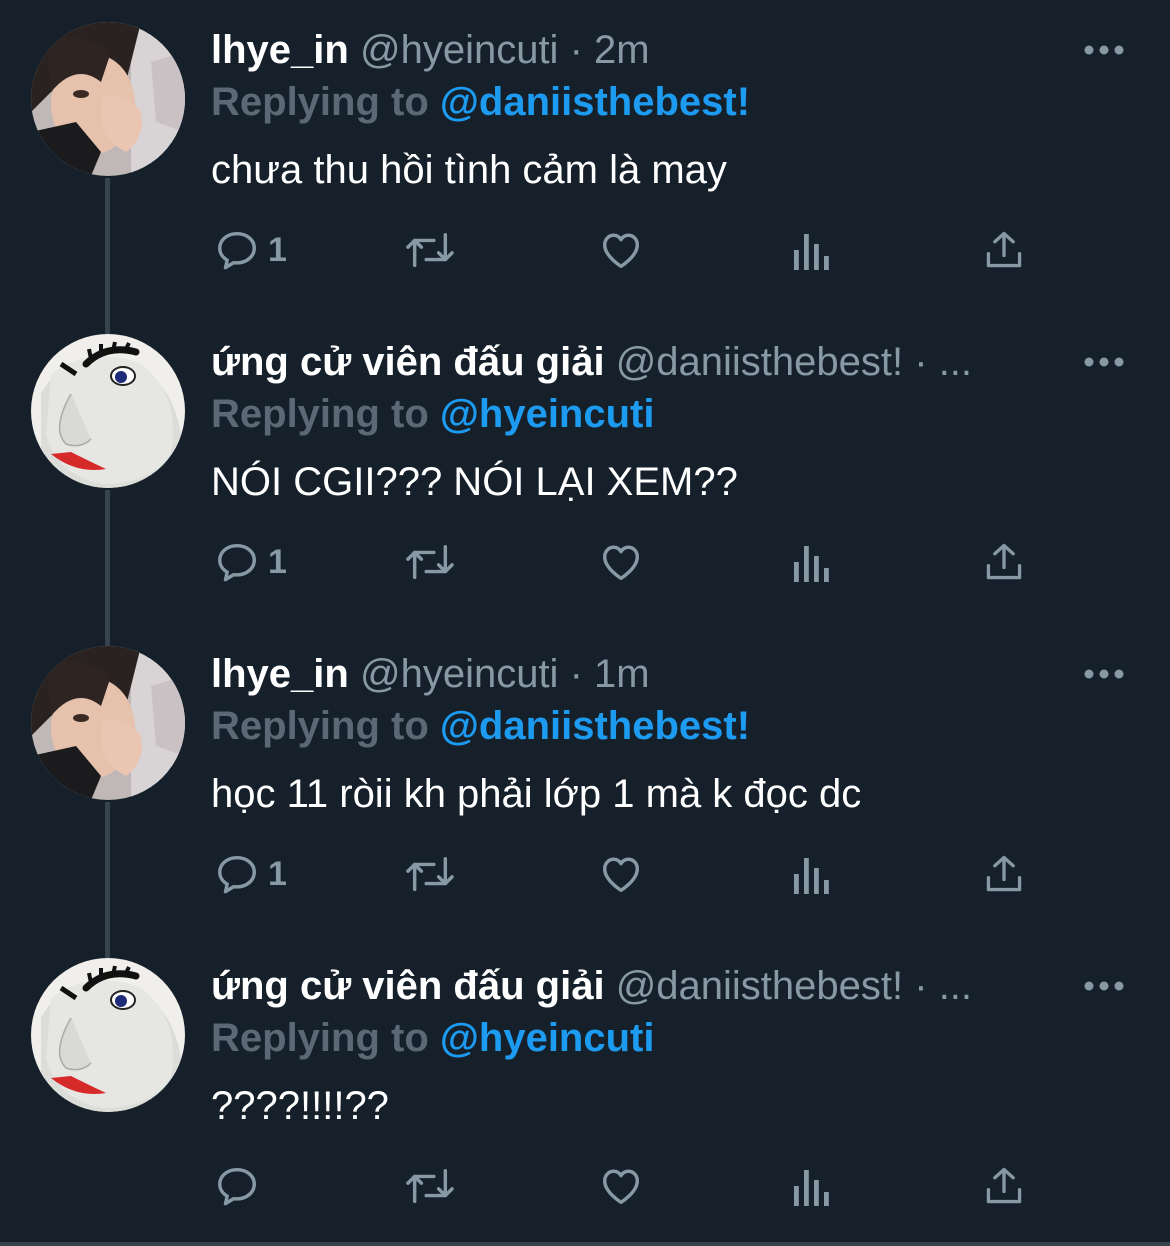  Describe the element at coordinates (536, 794) in the screenshot. I see `tweet-text: học 11 ròii kh phải lớp 1 mà k đọc dc` at that location.